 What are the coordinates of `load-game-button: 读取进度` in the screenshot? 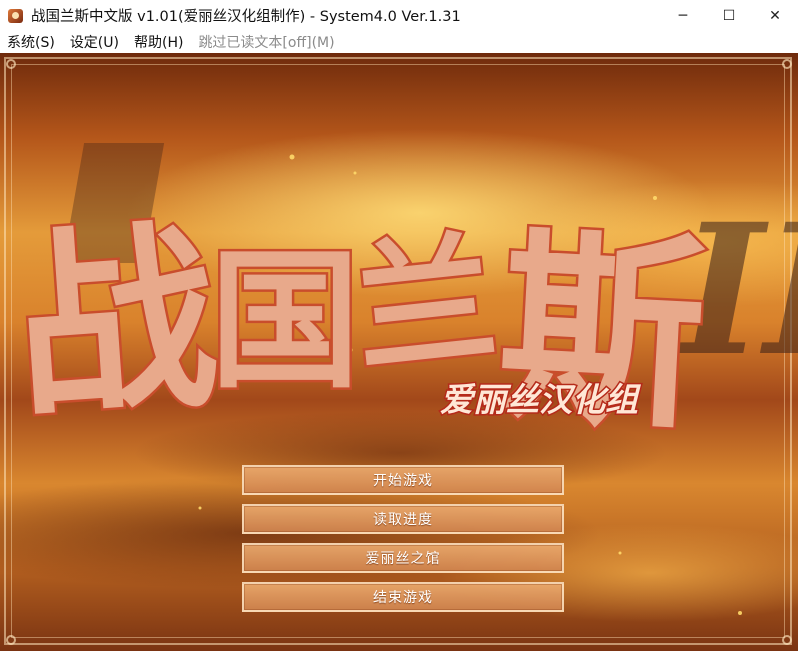 It's located at (403, 519).